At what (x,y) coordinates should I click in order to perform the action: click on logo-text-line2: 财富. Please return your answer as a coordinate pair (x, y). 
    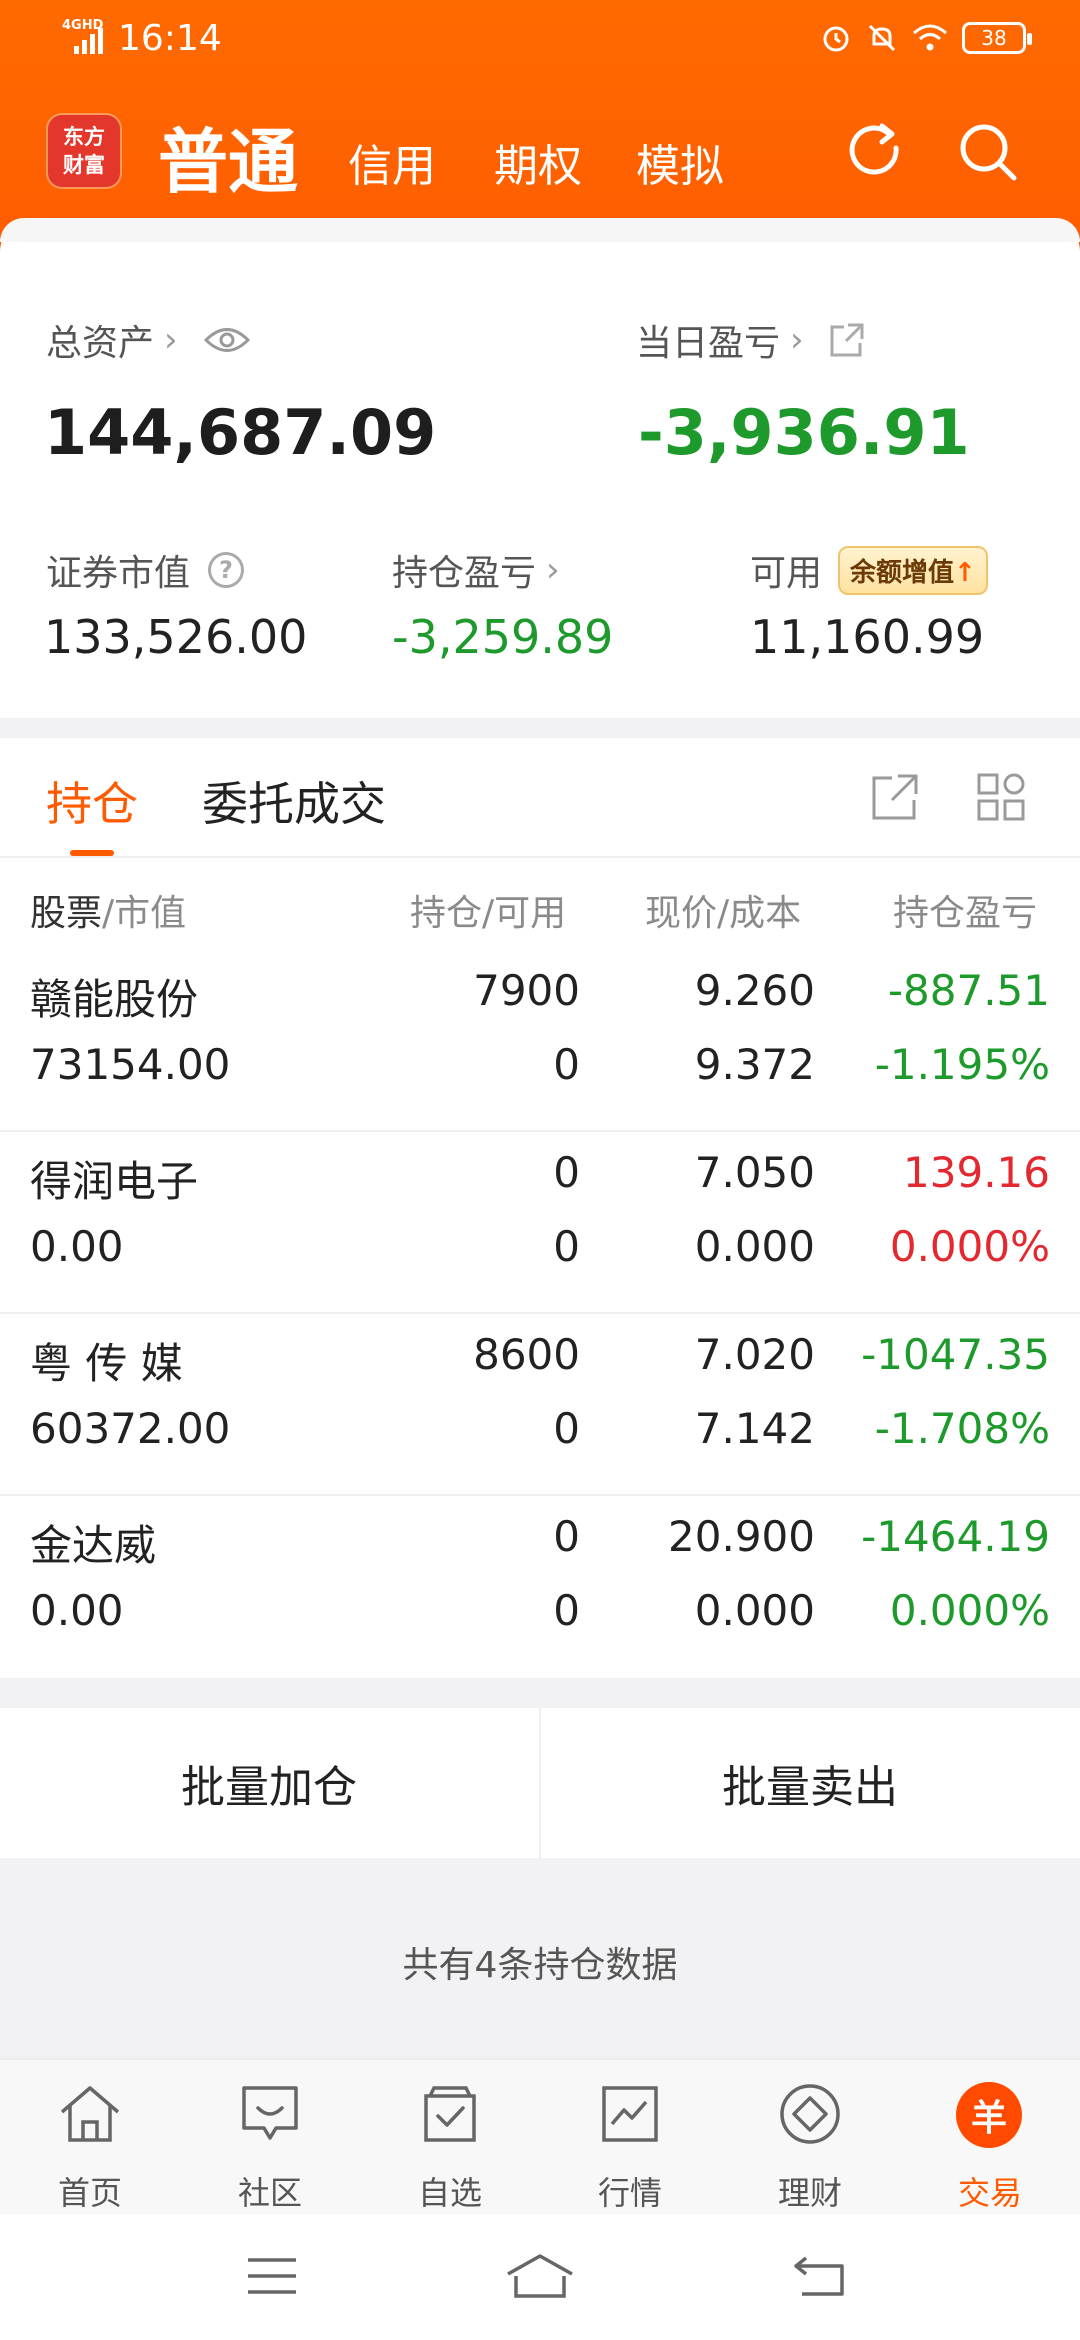
    Looking at the image, I should click on (84, 164).